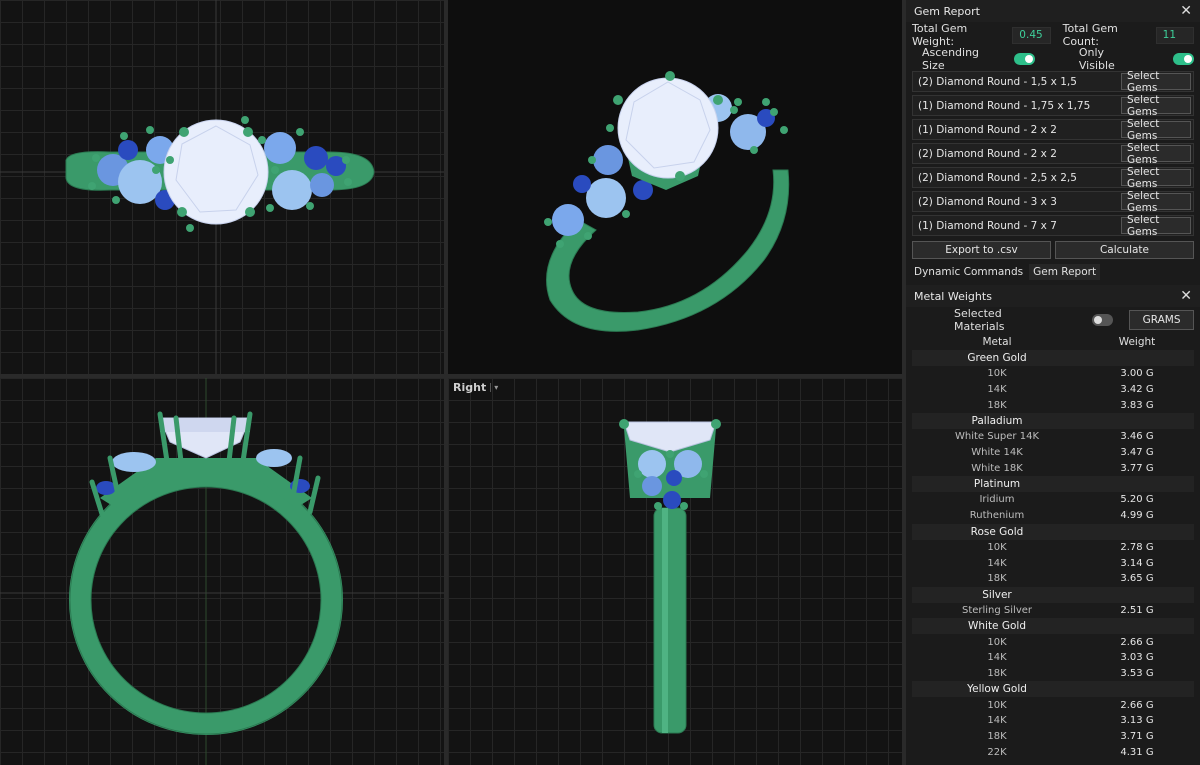 This screenshot has width=1200, height=765. I want to click on metal-group-name: Palladium, so click(997, 421).